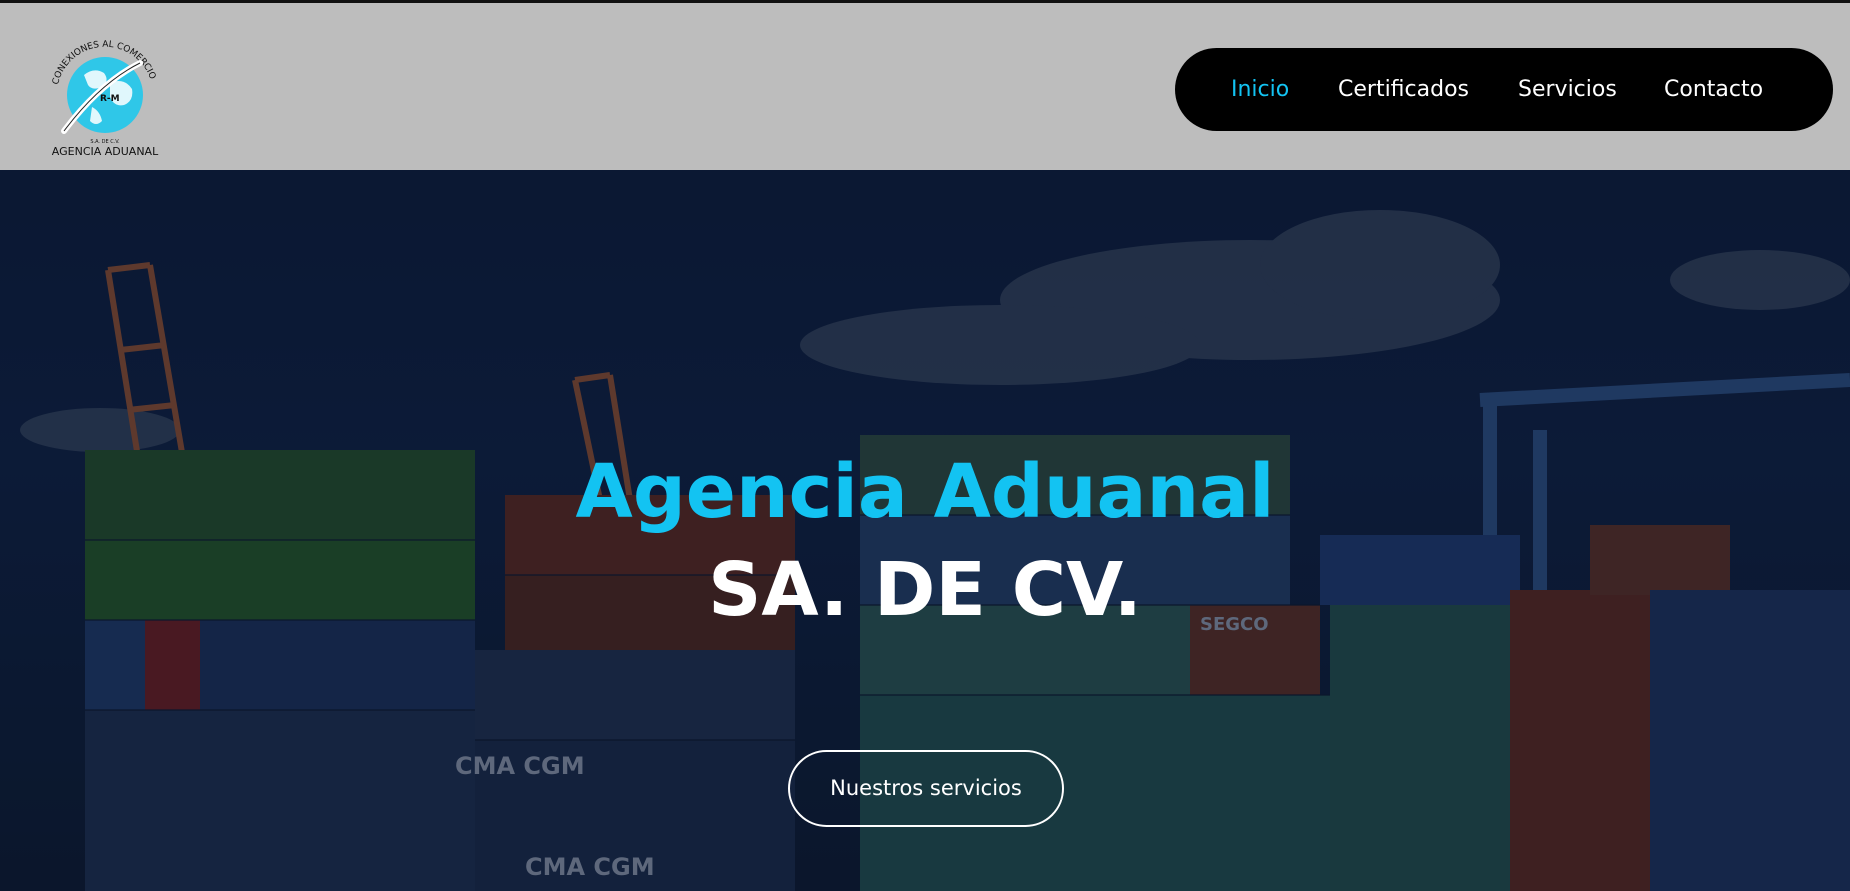 This screenshot has width=1850, height=891. What do you see at coordinates (110, 99) in the screenshot?
I see `logo-monogram: R-M` at bounding box center [110, 99].